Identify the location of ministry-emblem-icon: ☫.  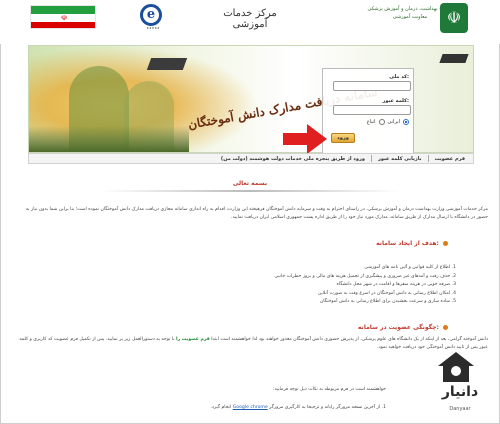
(454, 18).